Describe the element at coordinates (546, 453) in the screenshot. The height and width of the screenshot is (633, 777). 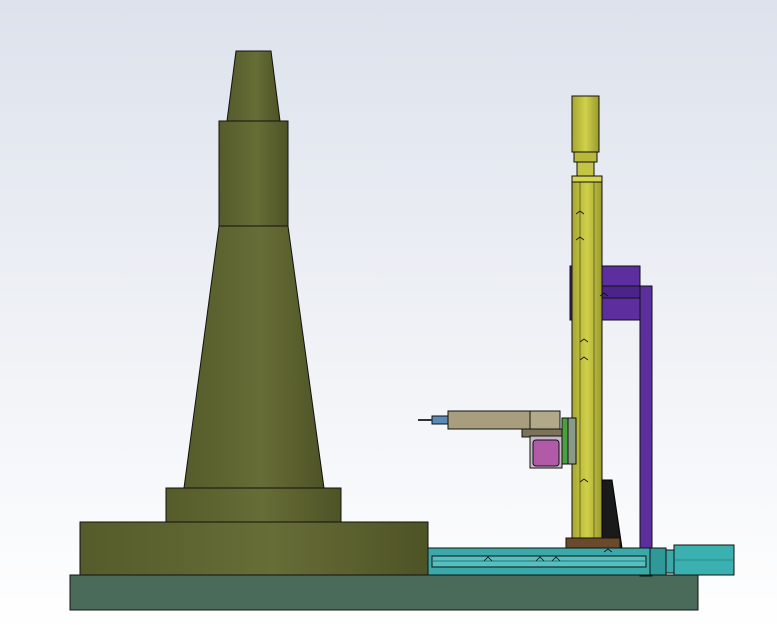
I see `magenta-motor-face` at that location.